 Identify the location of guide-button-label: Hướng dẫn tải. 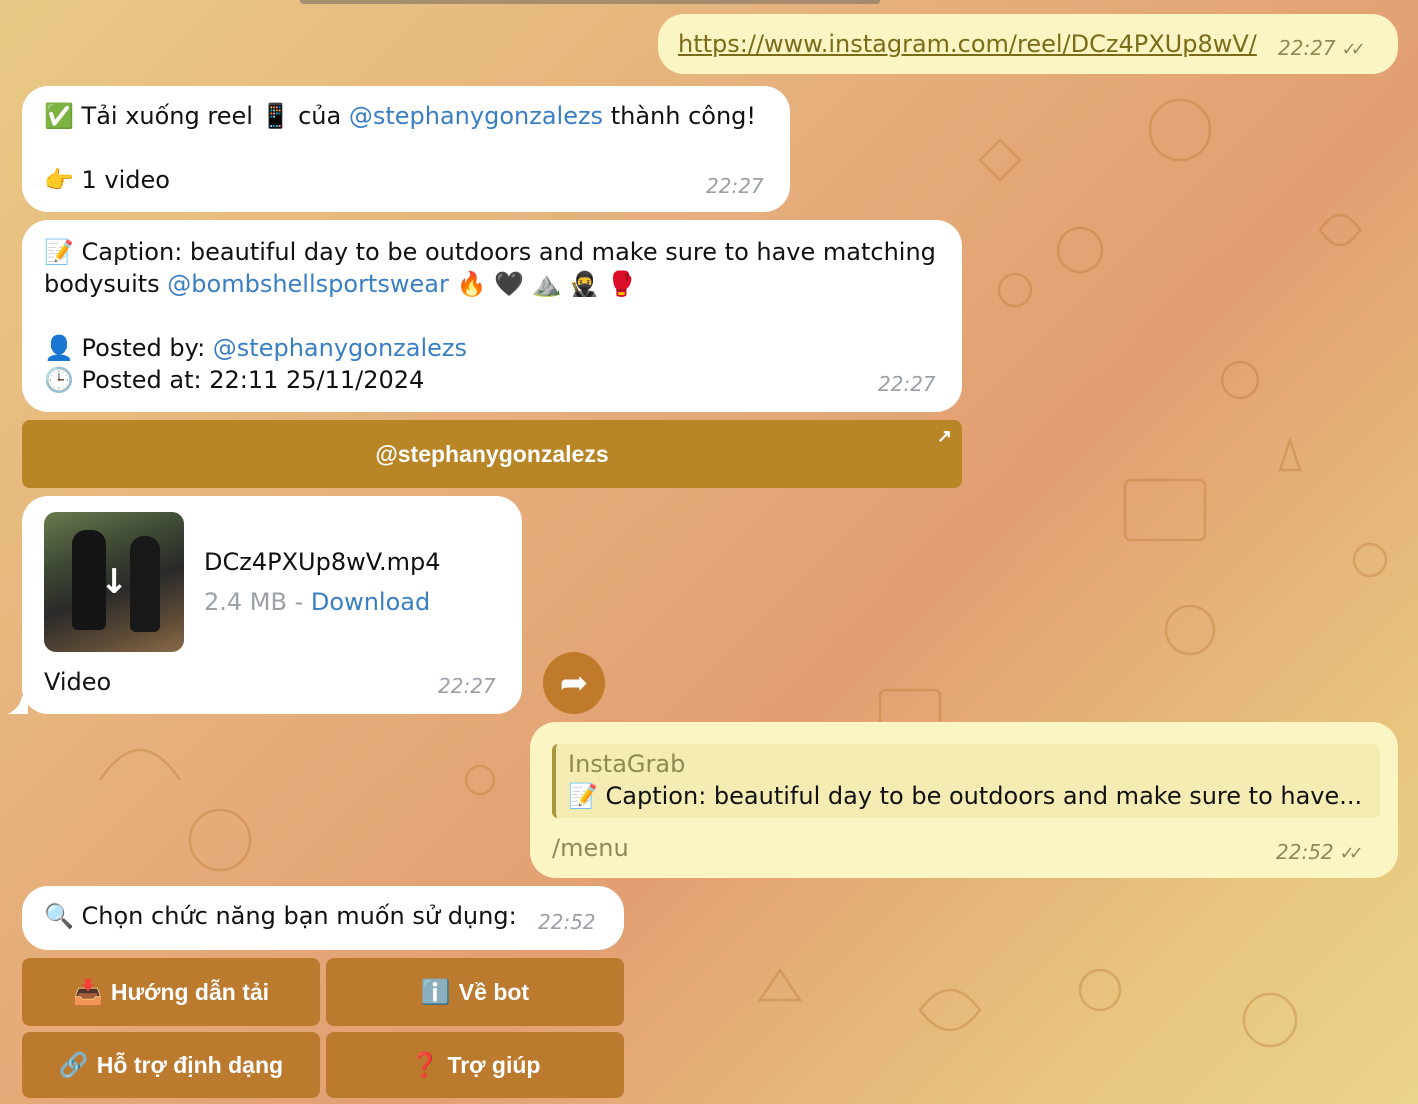
(190, 991).